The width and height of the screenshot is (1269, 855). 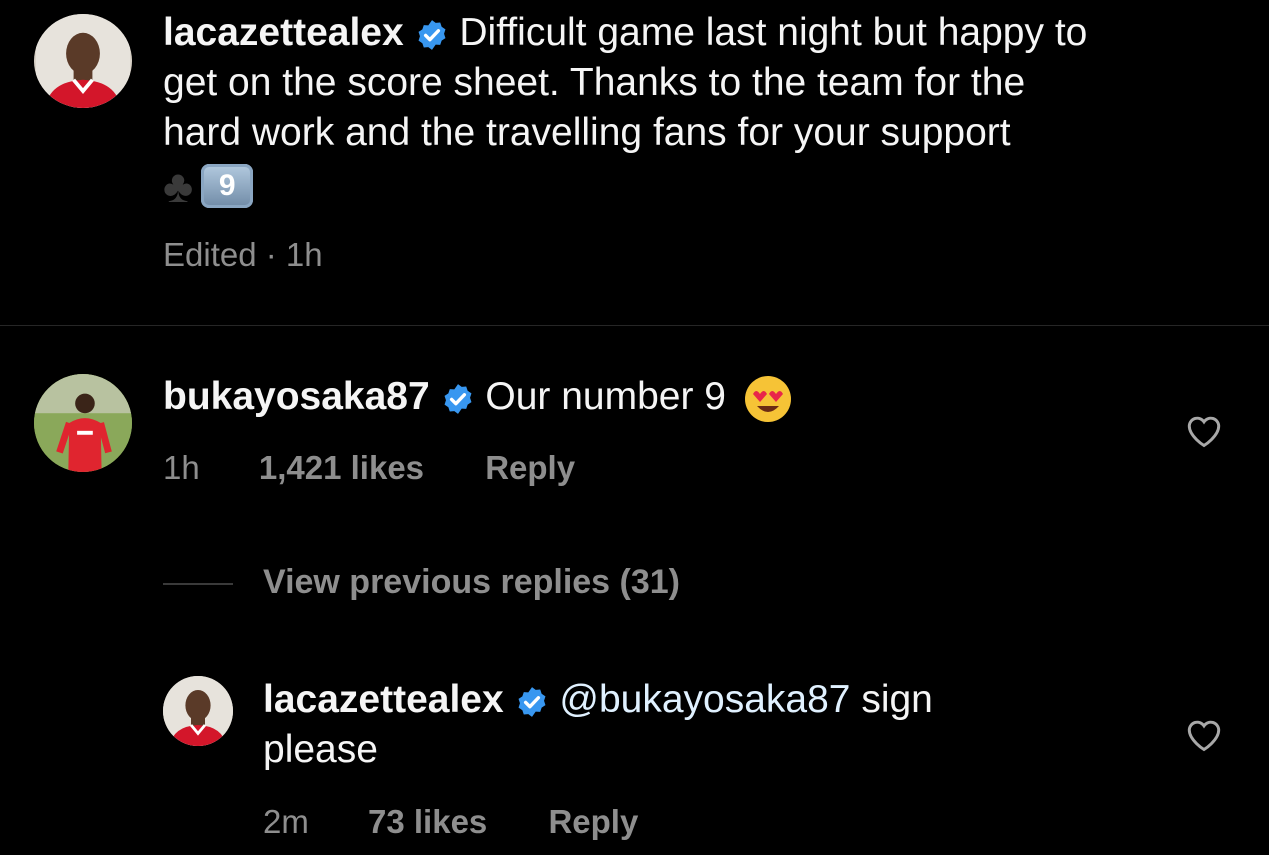 What do you see at coordinates (227, 186) in the screenshot?
I see `keycap-nine-emoji: 9` at bounding box center [227, 186].